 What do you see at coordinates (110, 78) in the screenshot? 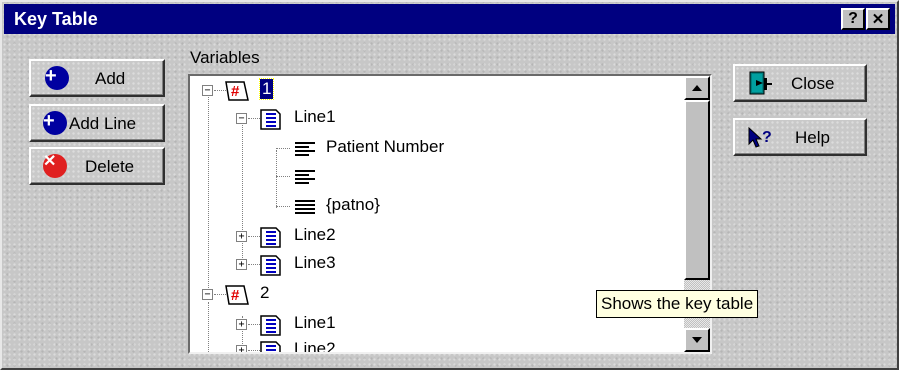
I see `add-button-label: Add` at bounding box center [110, 78].